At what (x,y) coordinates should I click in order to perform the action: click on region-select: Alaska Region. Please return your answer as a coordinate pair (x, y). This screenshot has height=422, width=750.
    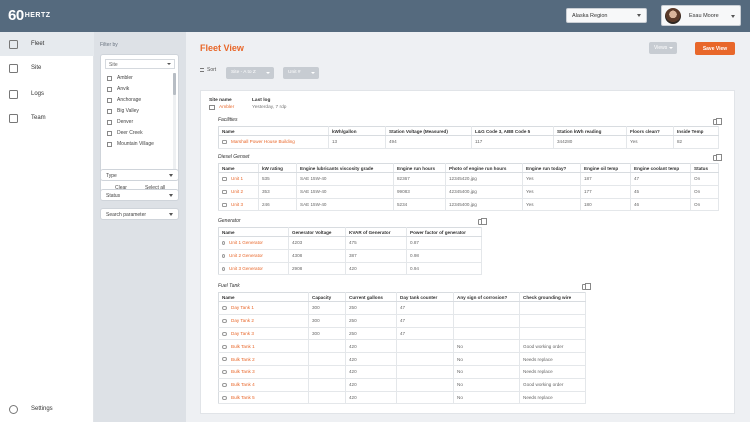
    Looking at the image, I should click on (606, 15).